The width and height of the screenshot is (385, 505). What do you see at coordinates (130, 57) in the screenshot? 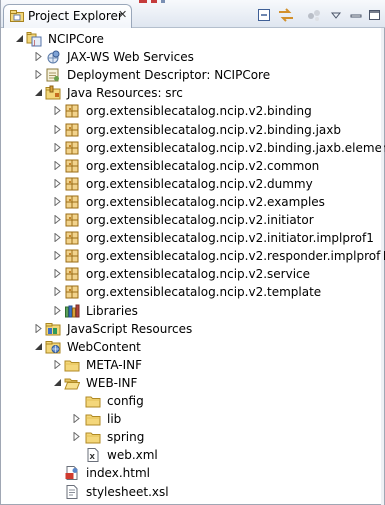
I see `tree-item-label: JAX-WS Web Services` at bounding box center [130, 57].